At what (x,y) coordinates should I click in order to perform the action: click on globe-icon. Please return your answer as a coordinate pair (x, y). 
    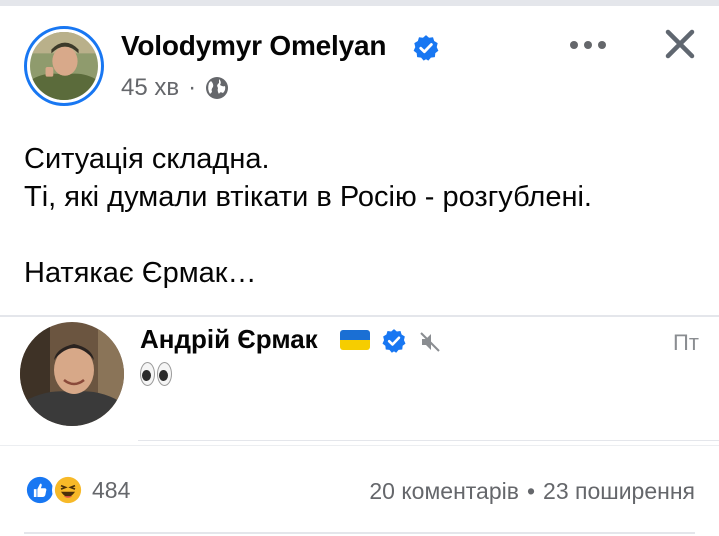
    Looking at the image, I should click on (217, 88).